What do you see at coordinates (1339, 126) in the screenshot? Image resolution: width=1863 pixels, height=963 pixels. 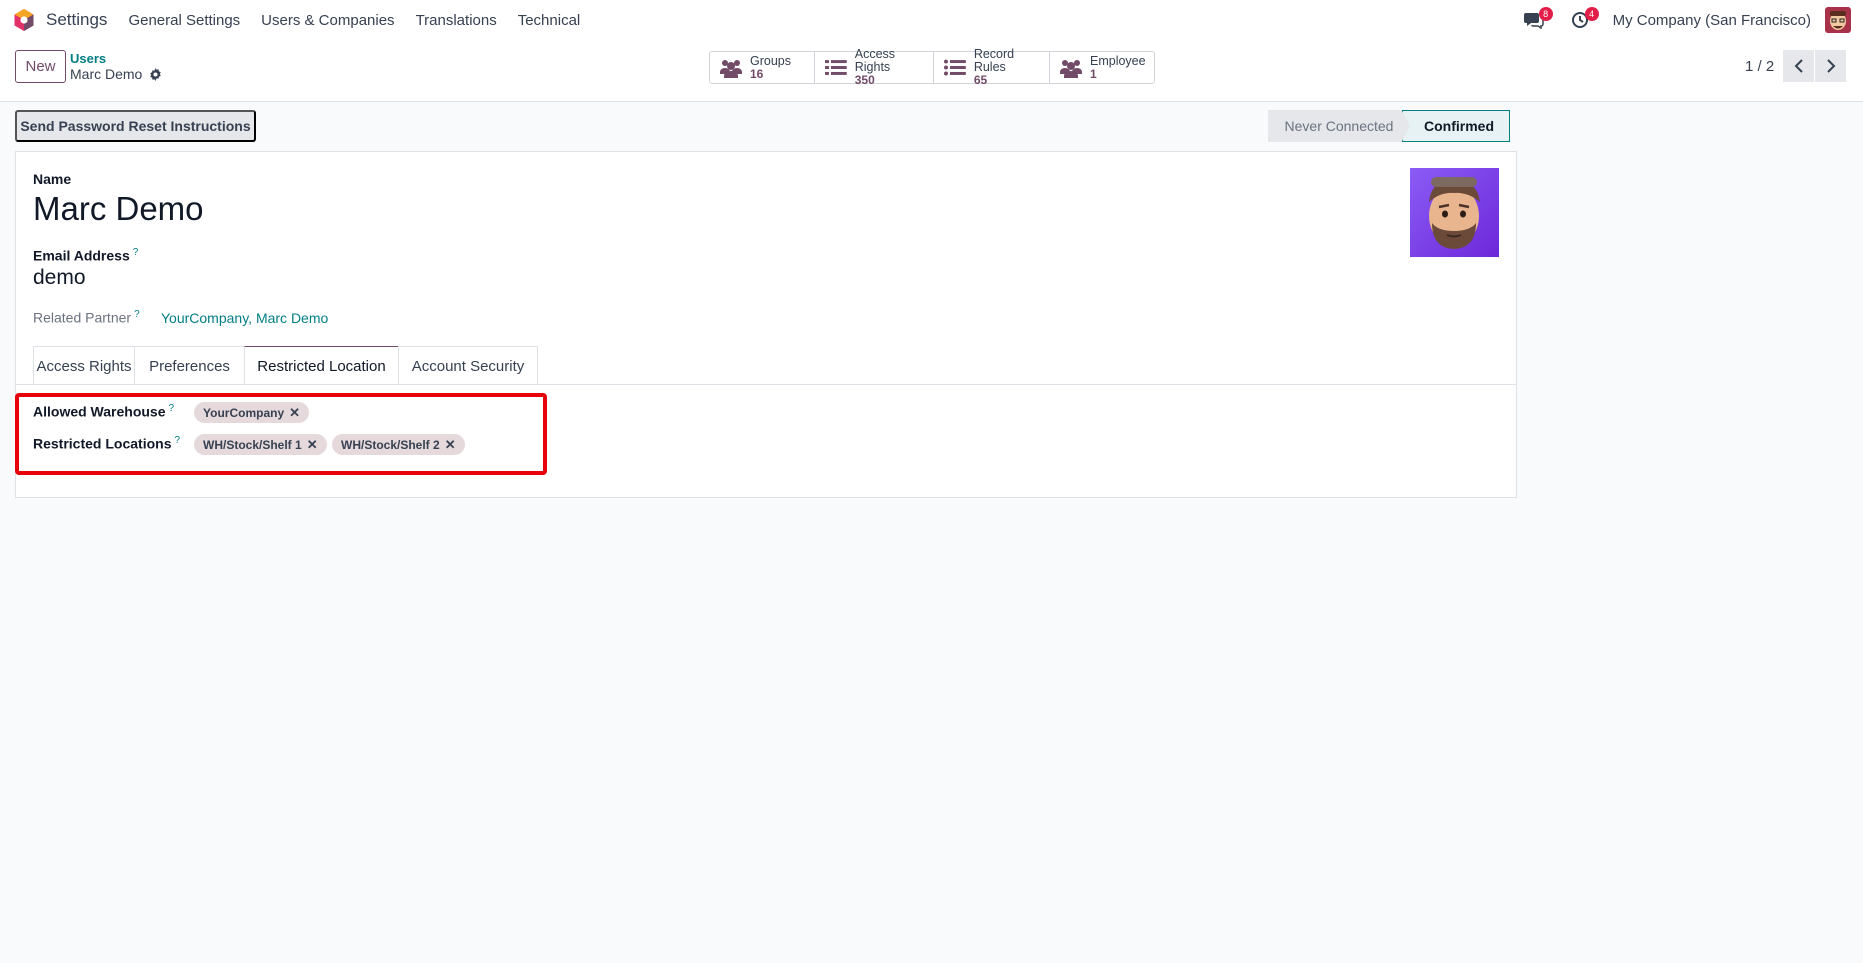 I see `status-never-connected: Never Connected` at bounding box center [1339, 126].